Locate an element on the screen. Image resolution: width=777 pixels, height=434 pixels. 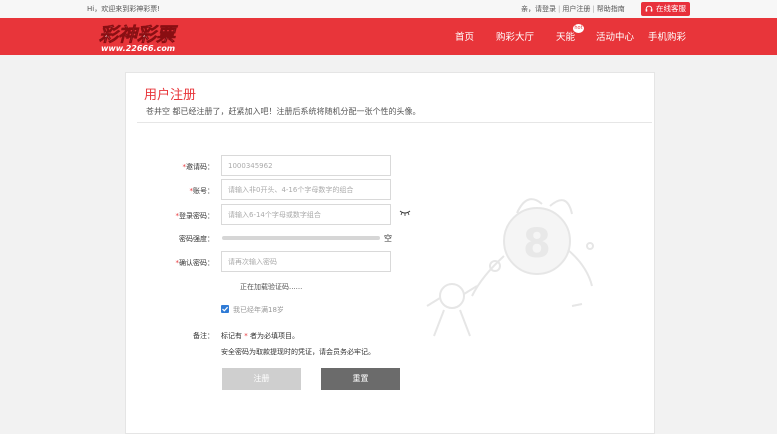
reset-button: 重置 is located at coordinates (360, 379).